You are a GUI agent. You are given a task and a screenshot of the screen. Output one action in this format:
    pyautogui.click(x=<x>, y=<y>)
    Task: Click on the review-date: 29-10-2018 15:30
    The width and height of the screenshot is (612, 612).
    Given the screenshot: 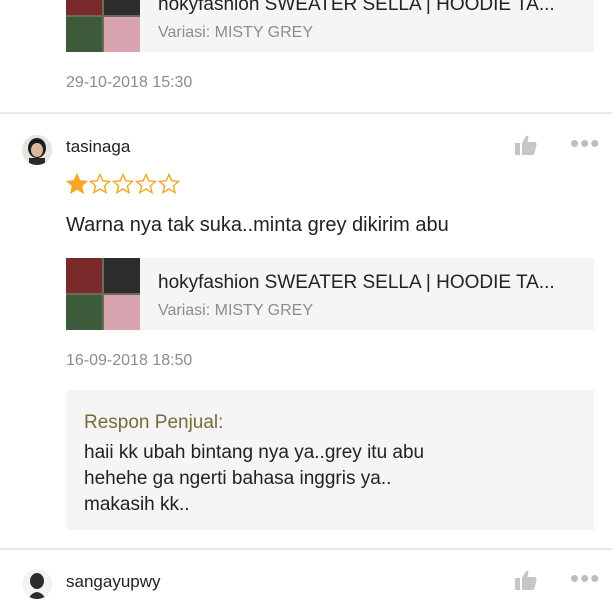 What is the action you would take?
    pyautogui.click(x=129, y=82)
    